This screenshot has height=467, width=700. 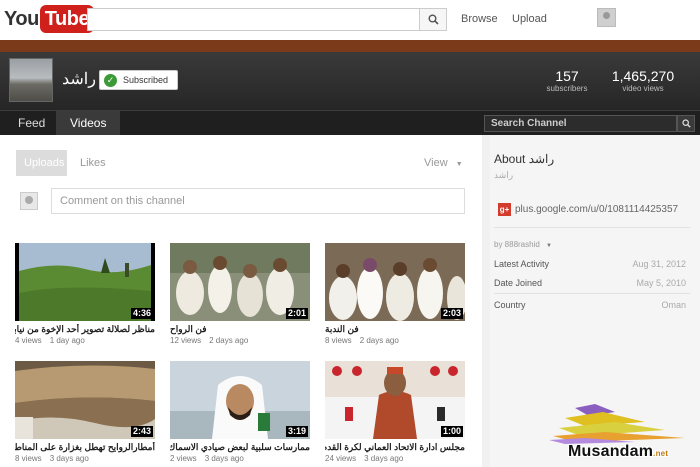 I want to click on channel-avatar, so click(x=31, y=80).